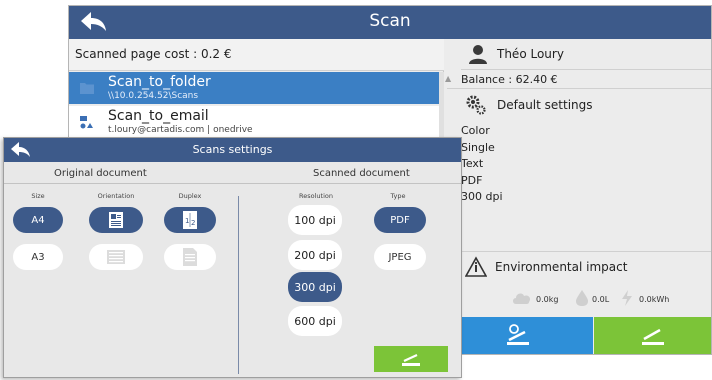  What do you see at coordinates (475, 130) in the screenshot?
I see `default-color: Color` at bounding box center [475, 130].